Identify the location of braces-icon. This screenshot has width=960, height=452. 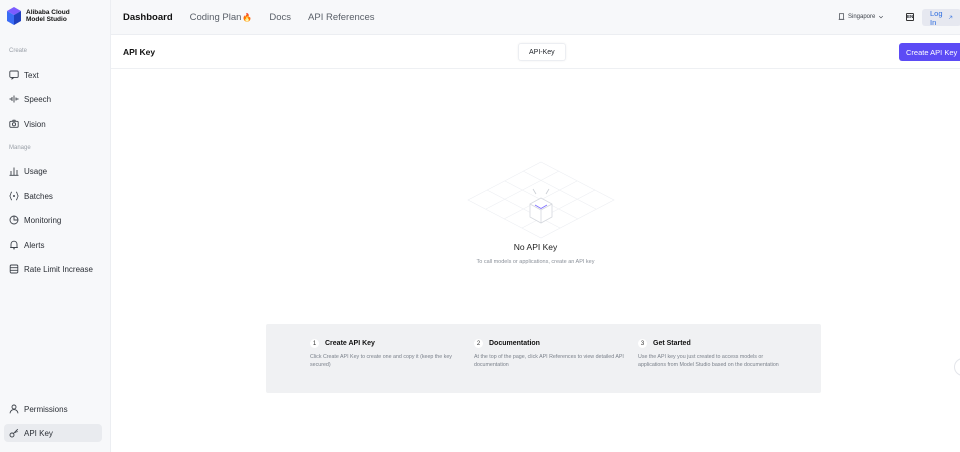
(14, 196).